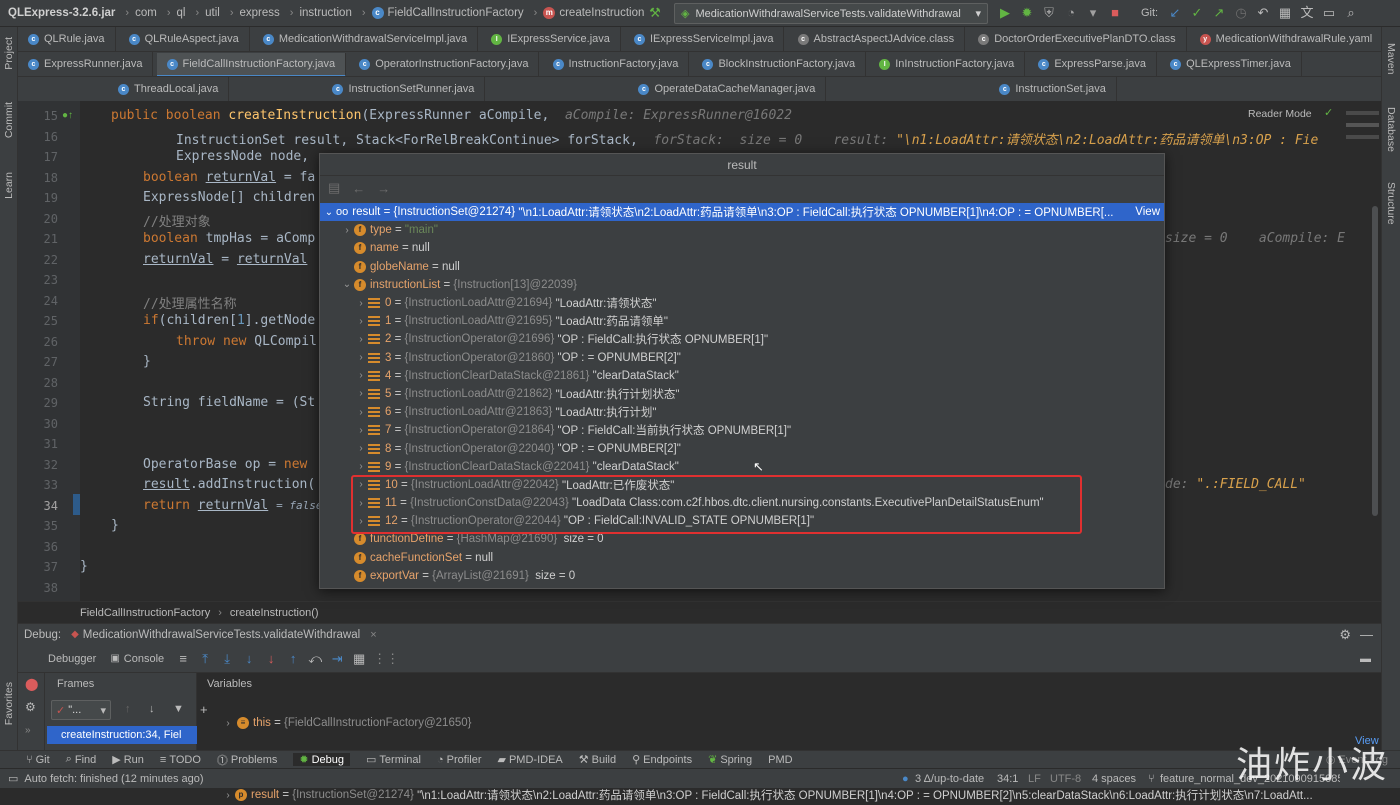 Image resolution: width=1400 pixels, height=805 pixels. I want to click on vcs-status: 3 Δ/up-to-date, so click(949, 779).